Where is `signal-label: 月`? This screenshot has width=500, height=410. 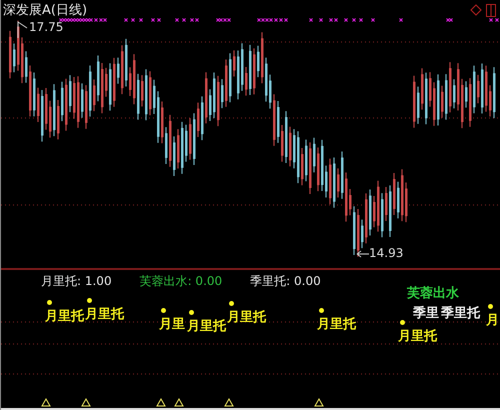 signal-label: 月 is located at coordinates (492, 320).